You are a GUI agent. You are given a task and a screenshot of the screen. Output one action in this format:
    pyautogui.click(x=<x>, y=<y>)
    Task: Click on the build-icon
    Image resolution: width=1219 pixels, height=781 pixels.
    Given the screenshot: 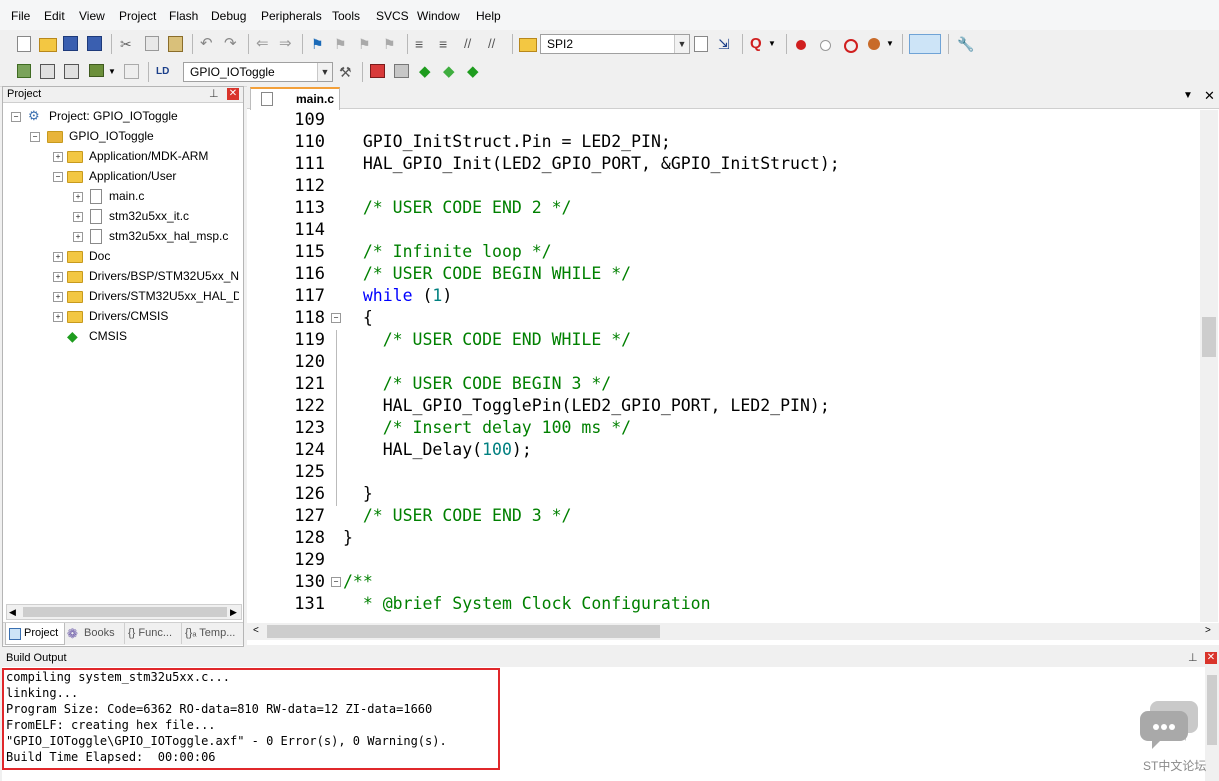 What is the action you would take?
    pyautogui.click(x=47, y=71)
    